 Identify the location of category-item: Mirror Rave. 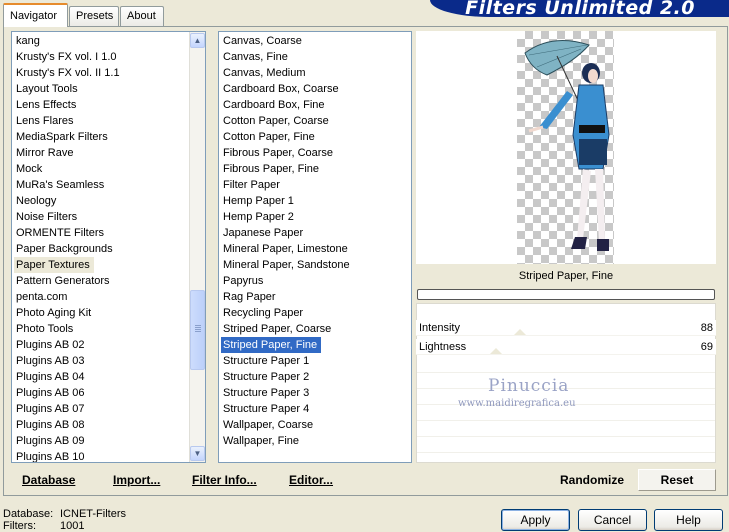
(100, 153).